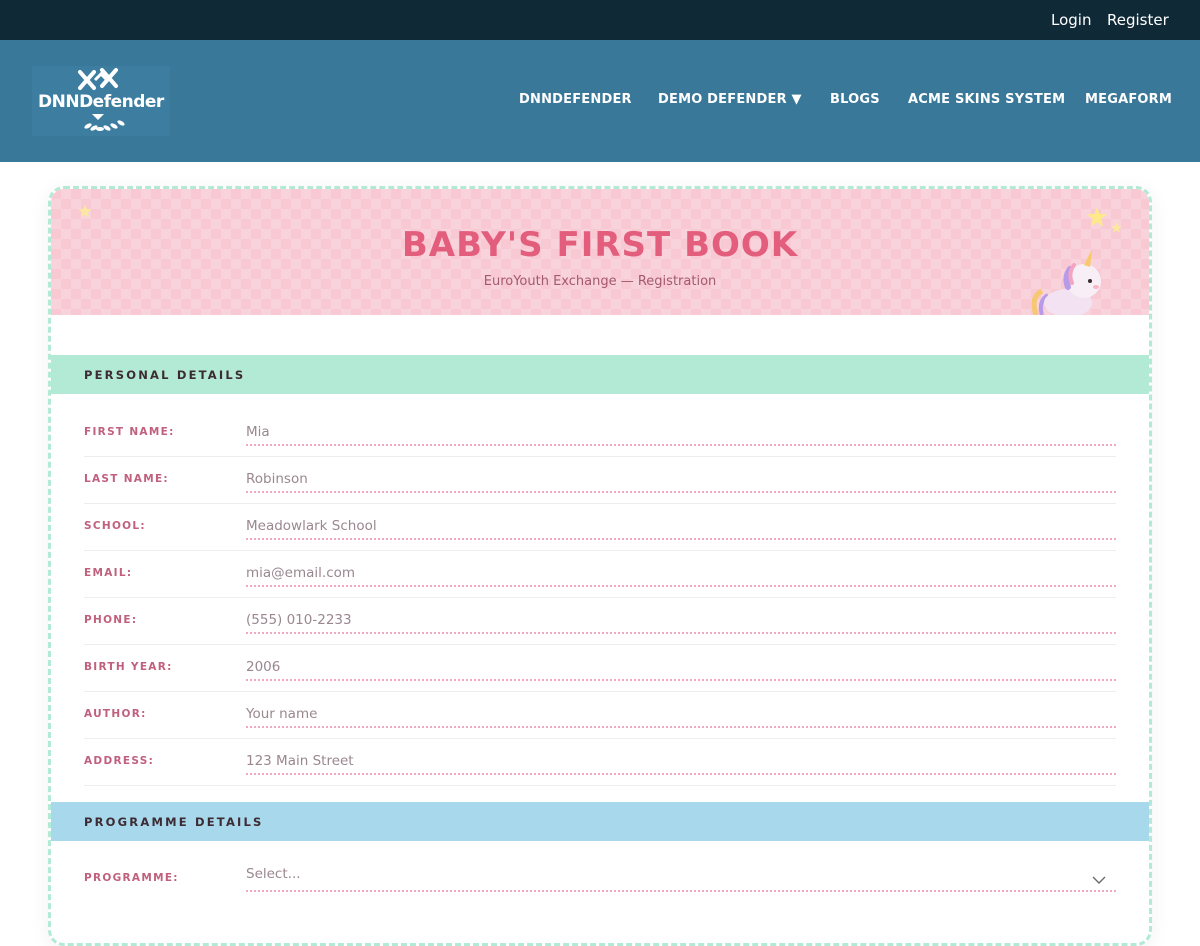  I want to click on field-label: PHONE:, so click(111, 620).